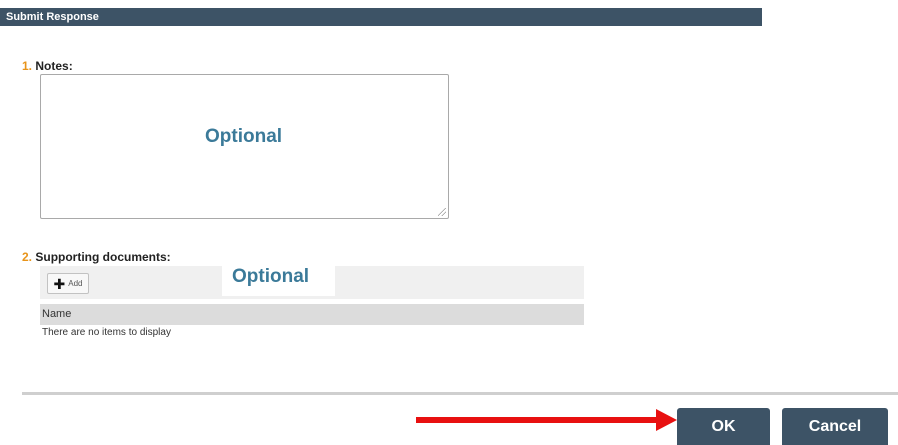 The image size is (898, 445). Describe the element at coordinates (381, 17) in the screenshot. I see `dialog-title: Submit Response` at that location.